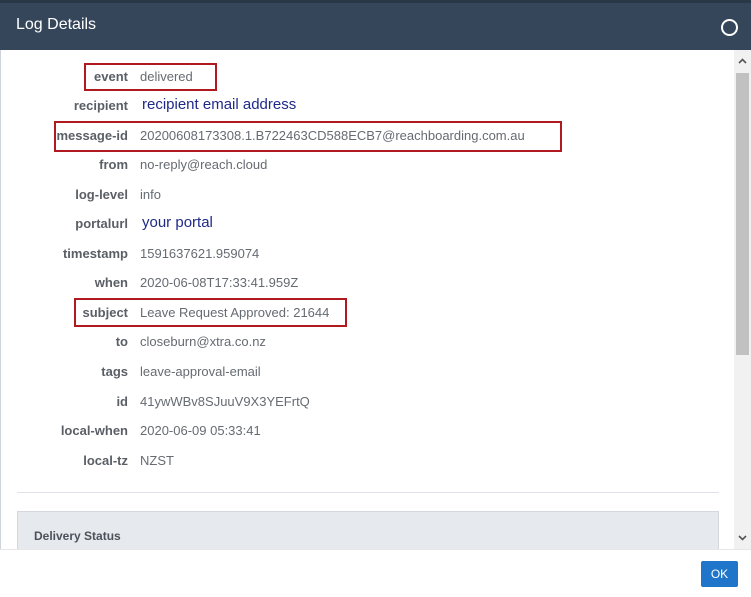  What do you see at coordinates (92, 135) in the screenshot?
I see `field-key: message-id` at bounding box center [92, 135].